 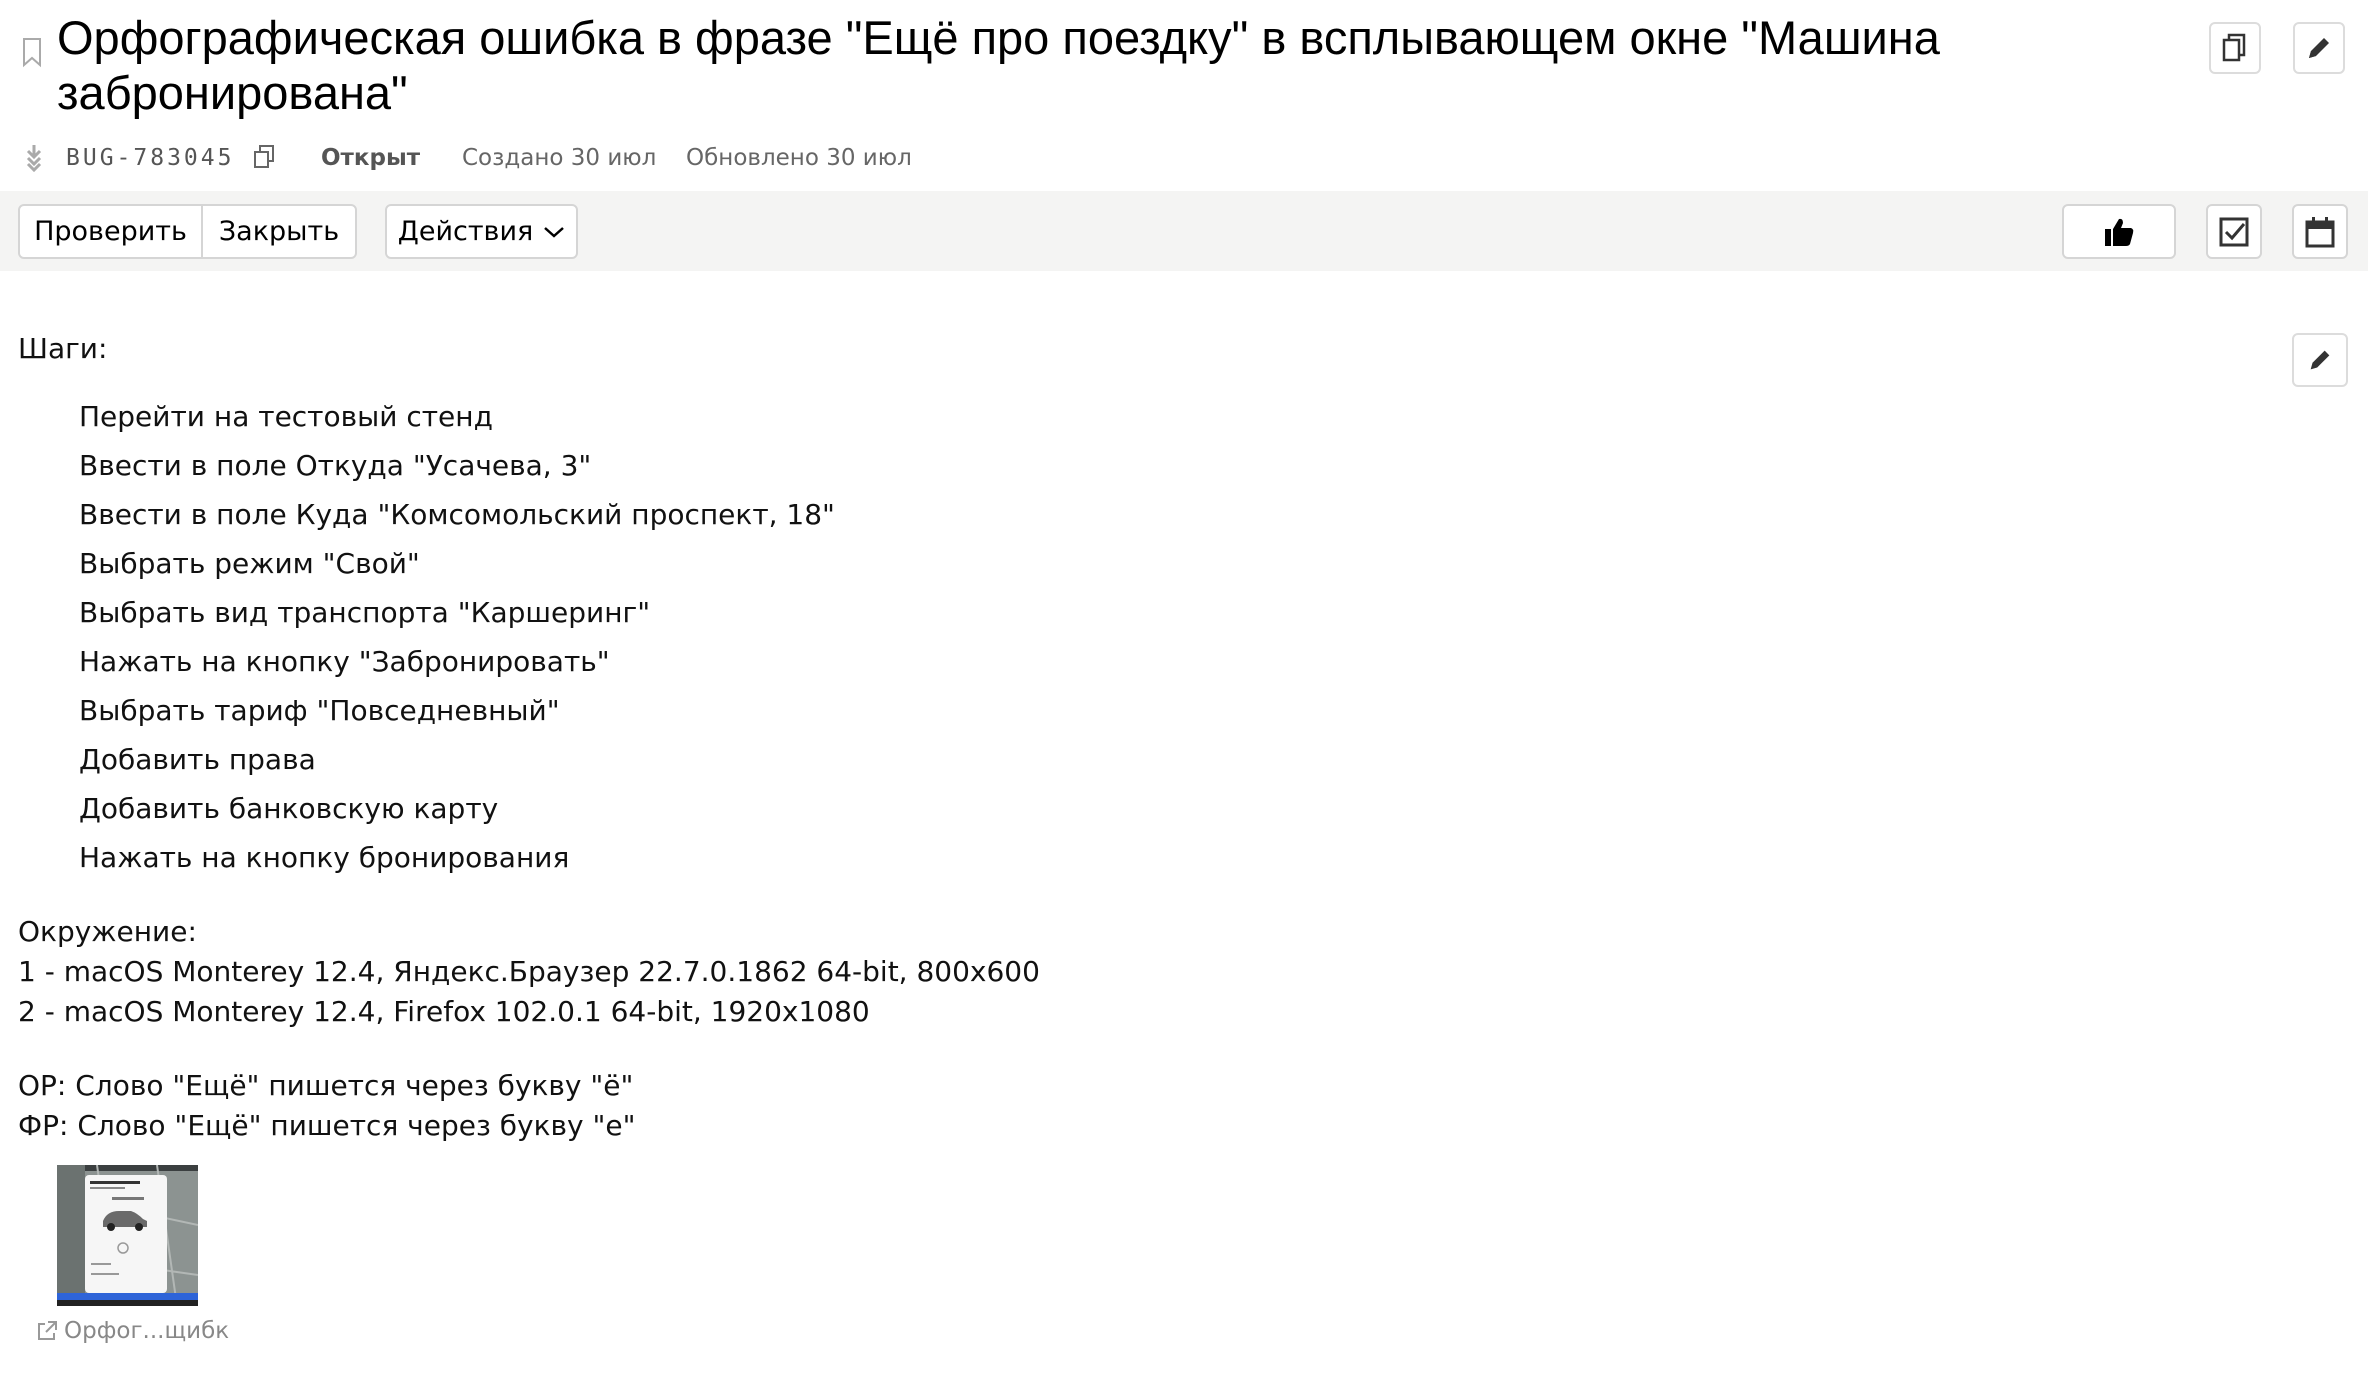 I want to click on expected-result: ОР: Слово "Ещё" пишется через букву "ё", so click(x=326, y=1085).